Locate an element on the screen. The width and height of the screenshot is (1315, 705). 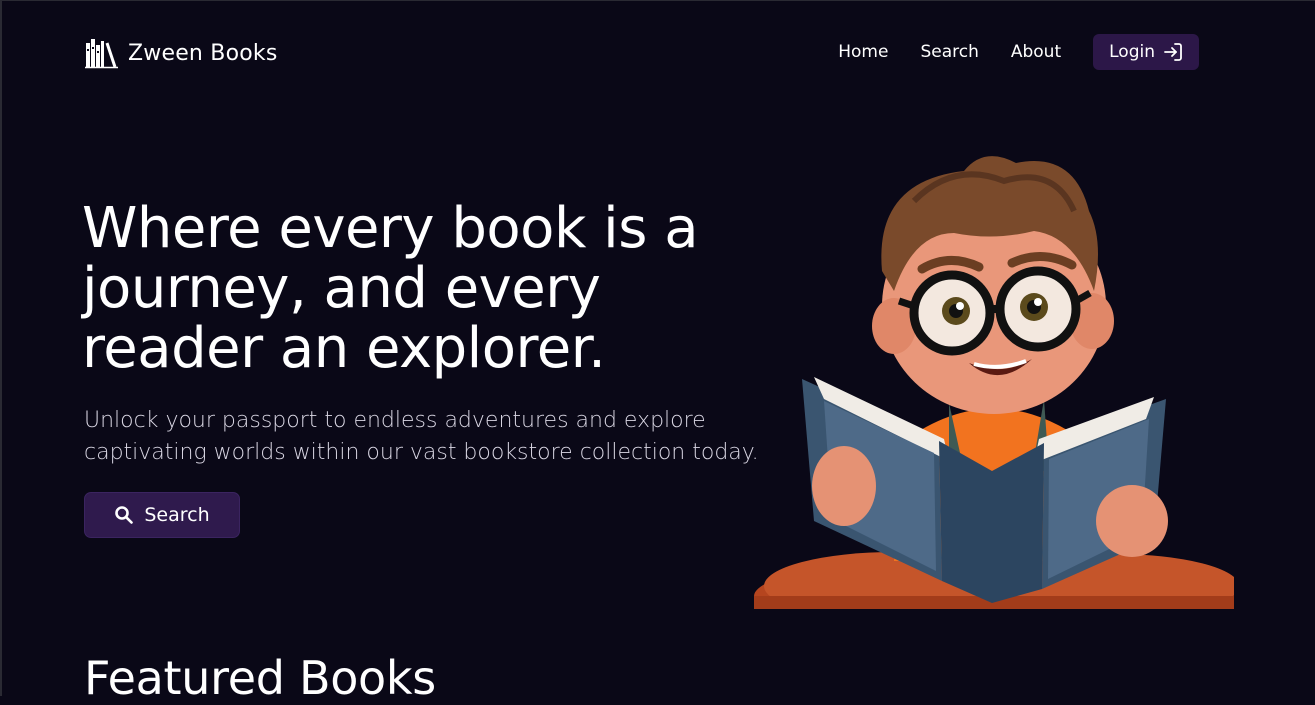
nav-about-link: About is located at coordinates (1036, 52).